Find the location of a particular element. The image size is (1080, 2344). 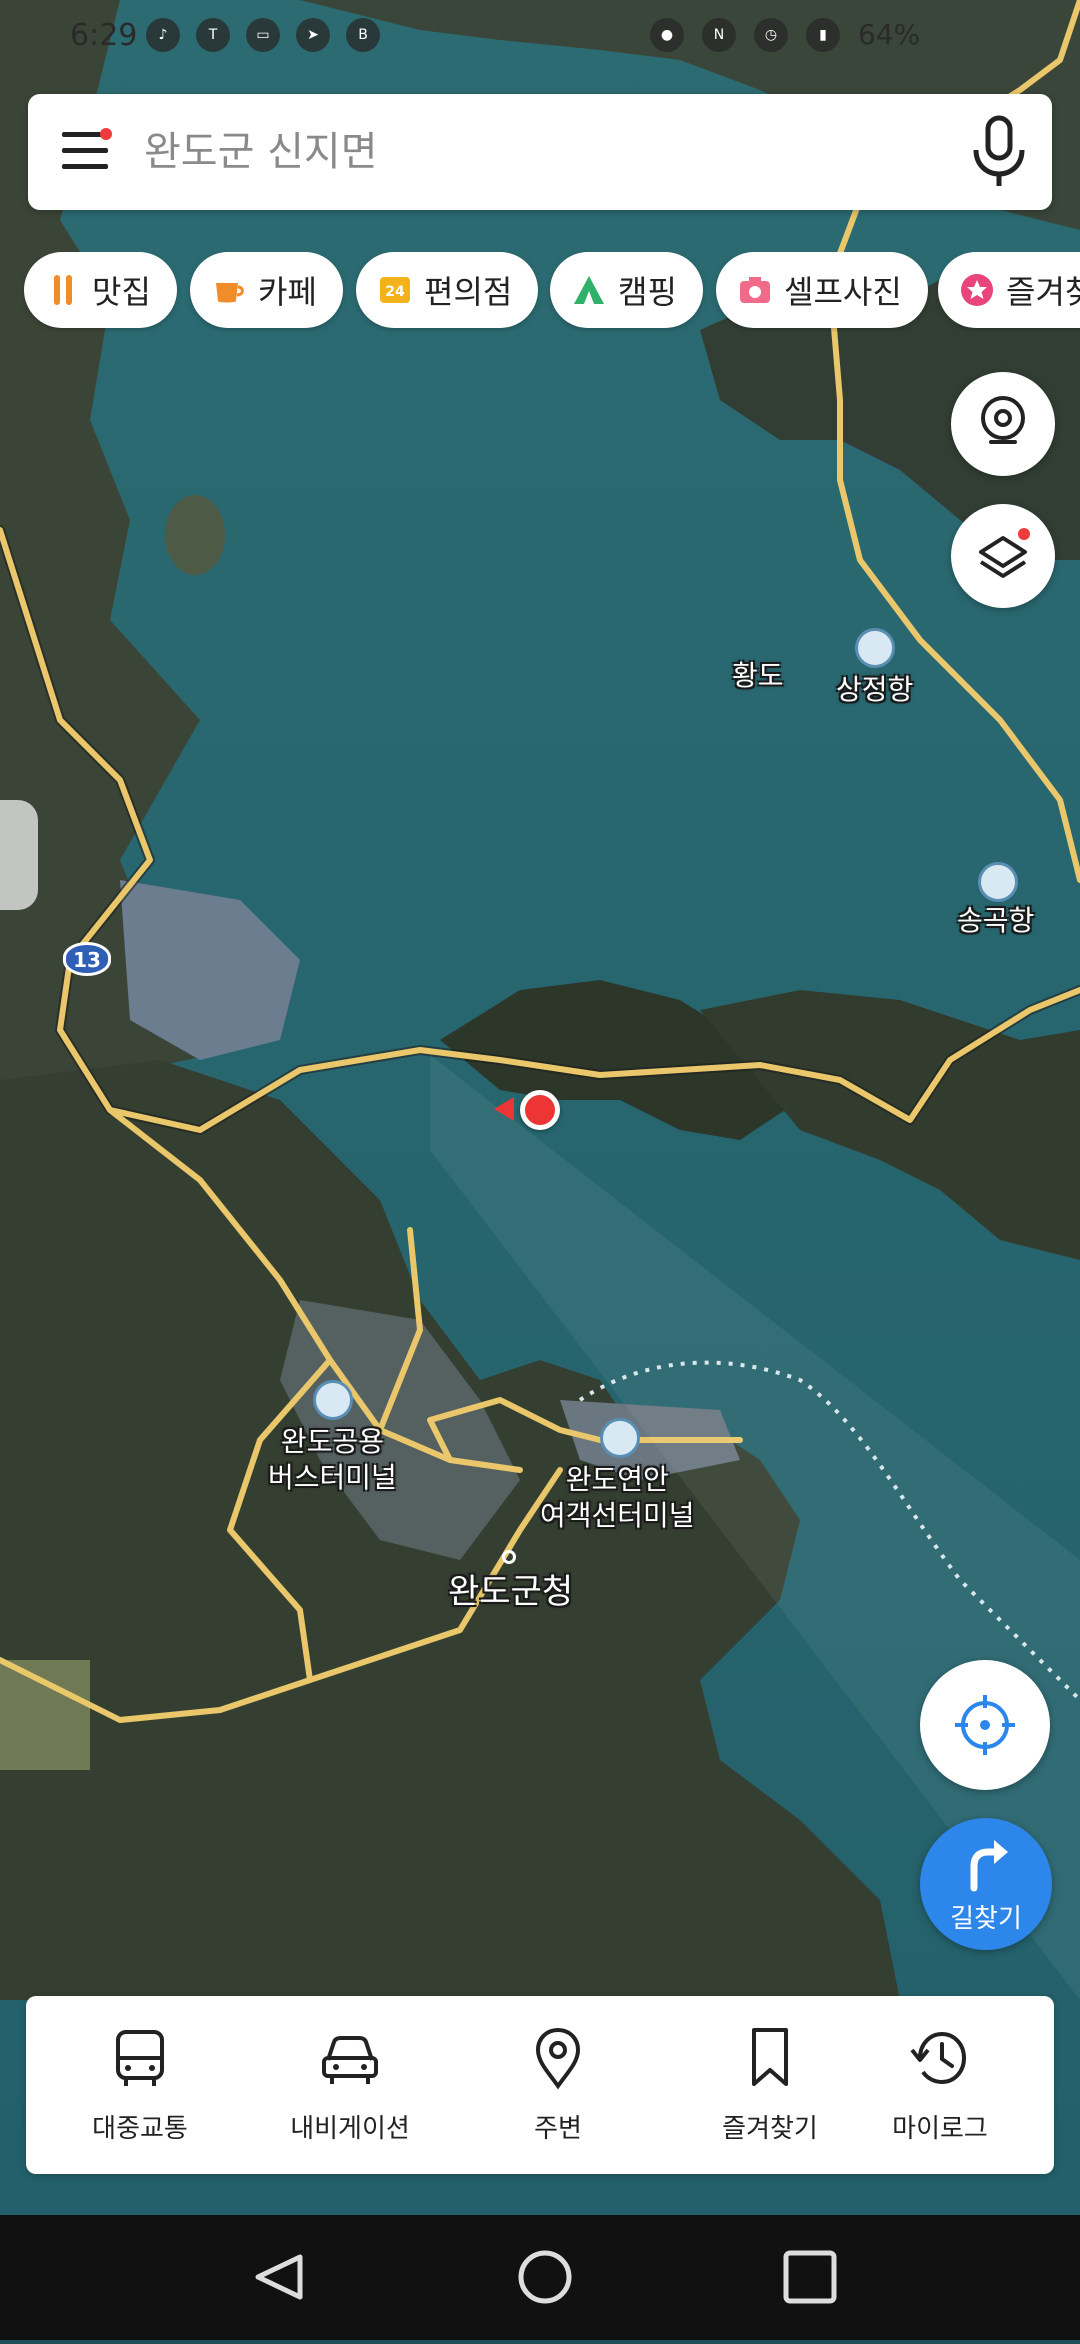

status-bar: 6:29 ♪ T ▭ ➤ B ● N ◷ ▮ 64% is located at coordinates (540, 39).